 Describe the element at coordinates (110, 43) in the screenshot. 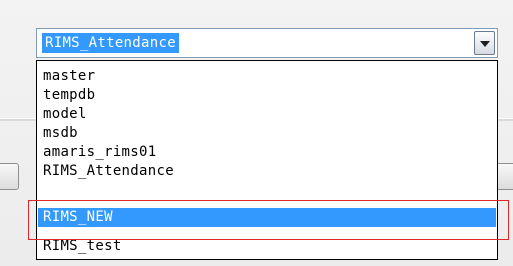

I see `combobox-selected-value: RIMS_Attendance` at that location.